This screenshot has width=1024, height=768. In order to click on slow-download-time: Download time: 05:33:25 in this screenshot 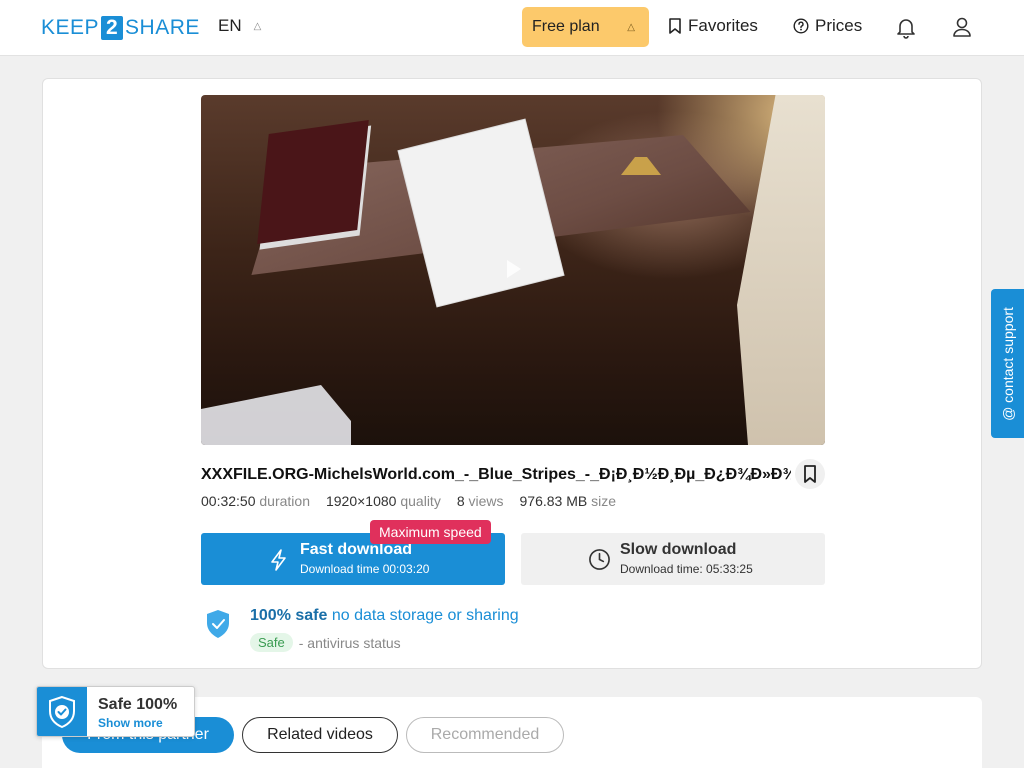, I will do `click(686, 569)`.